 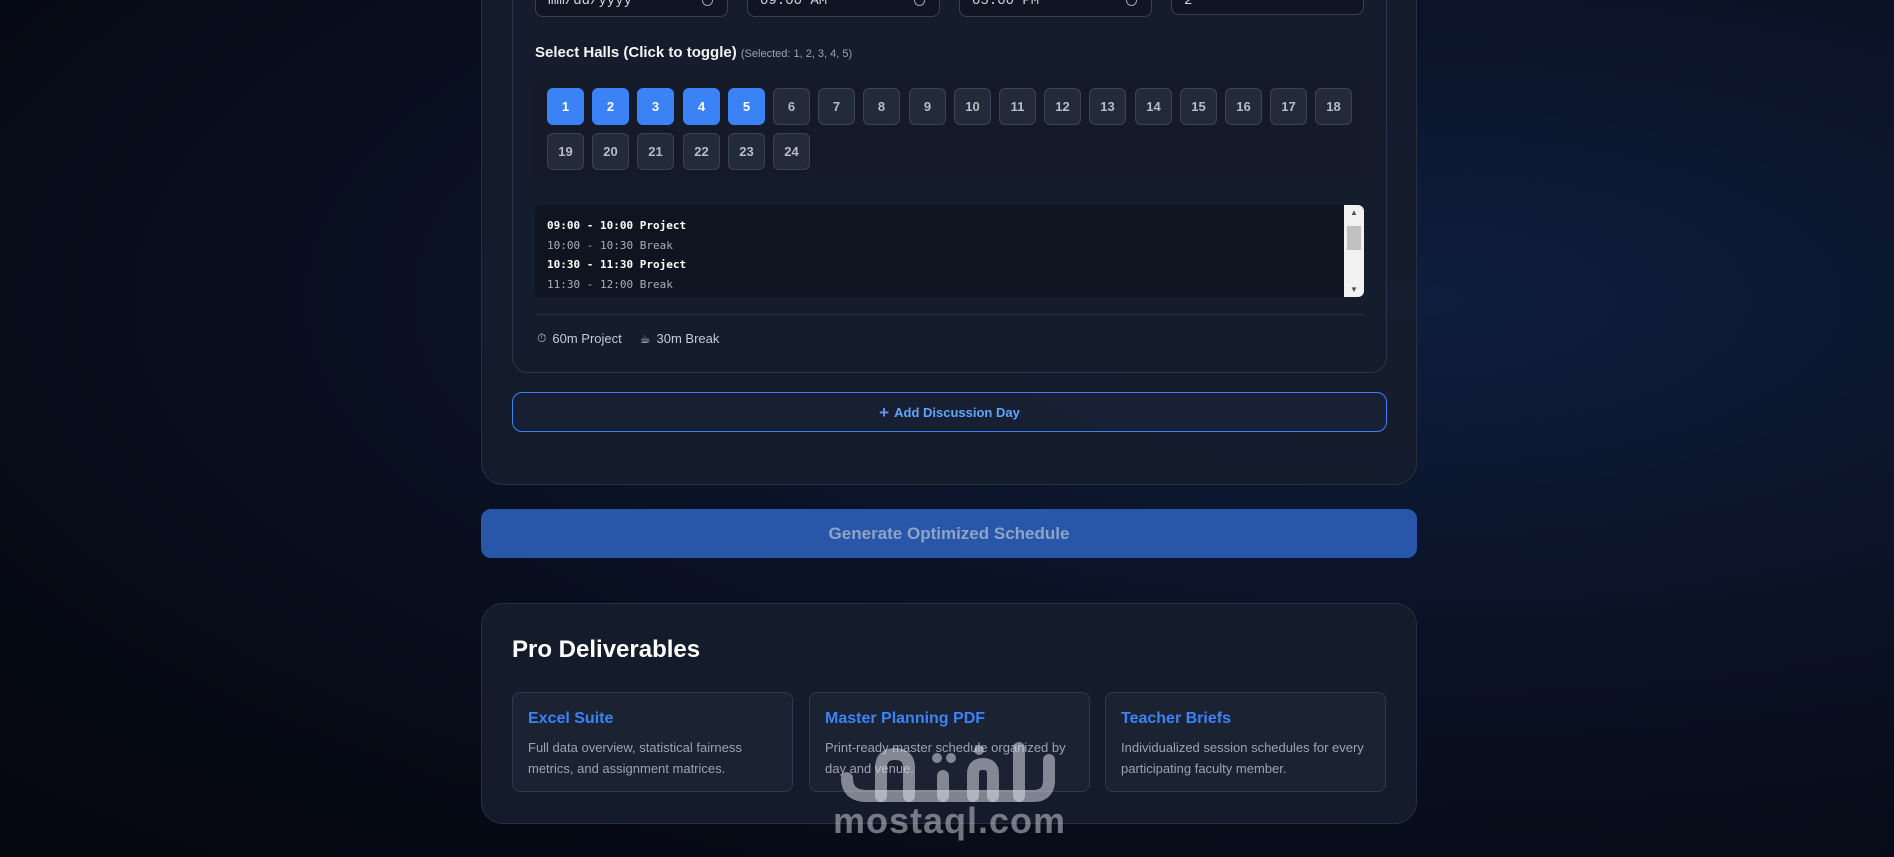 What do you see at coordinates (579, 338) in the screenshot?
I see `legend-project: ⏱ 60m Project` at bounding box center [579, 338].